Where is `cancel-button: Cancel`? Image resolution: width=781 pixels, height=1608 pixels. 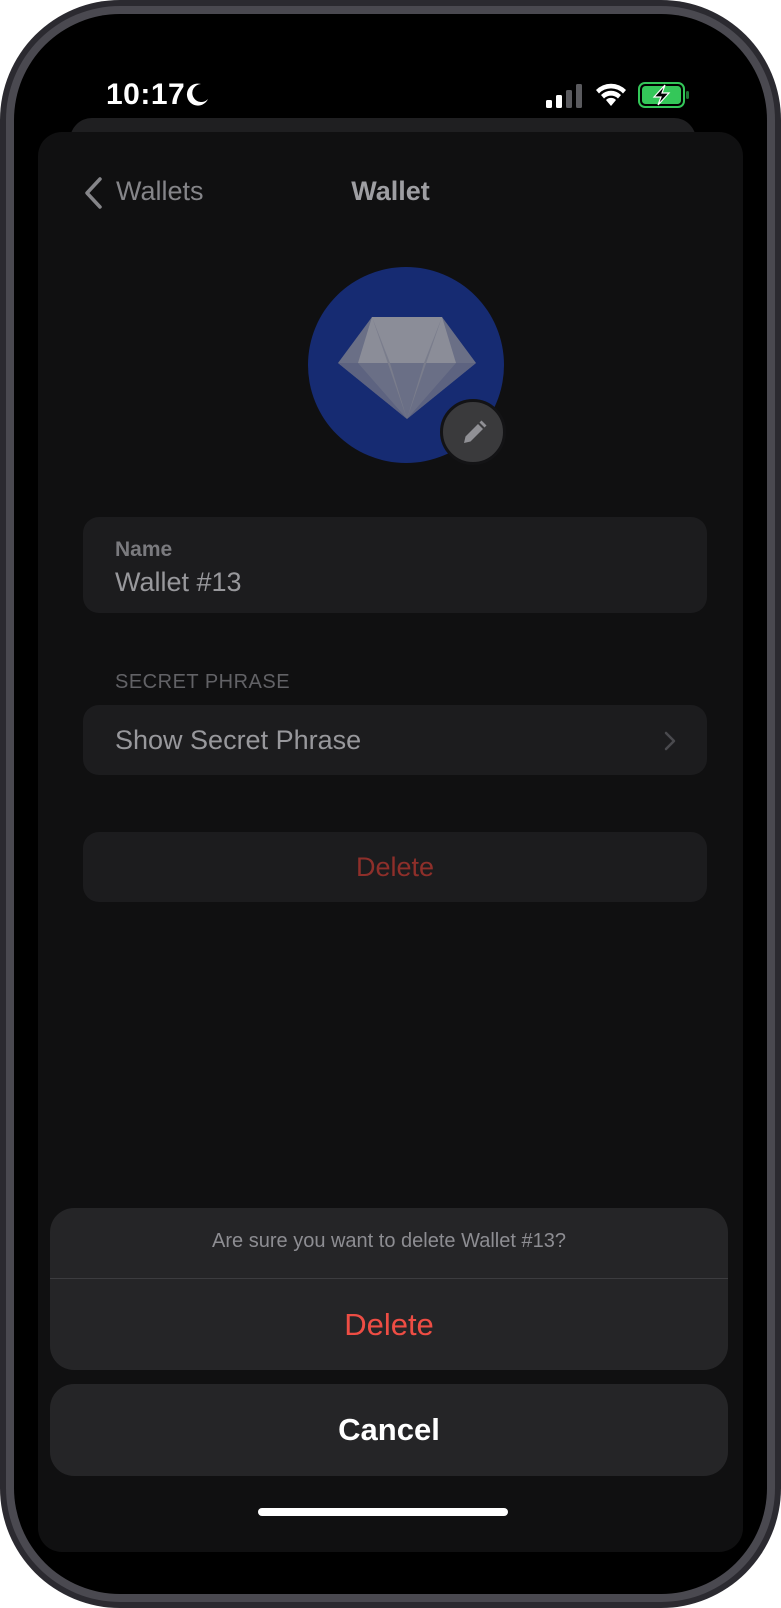
cancel-button: Cancel is located at coordinates (389, 1430).